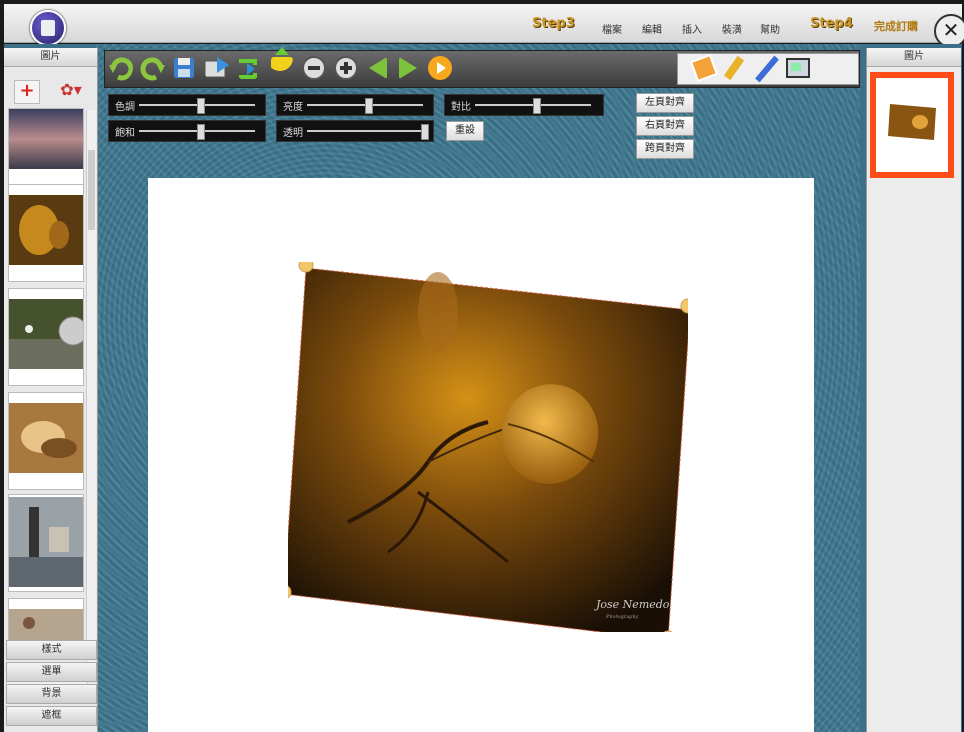 The image size is (964, 732). What do you see at coordinates (705, 69) in the screenshot?
I see `photo-tool-icon` at bounding box center [705, 69].